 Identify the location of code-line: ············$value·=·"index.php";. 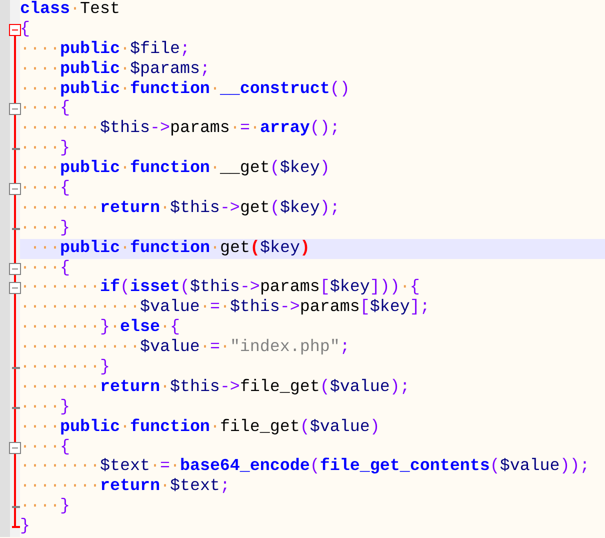
(185, 348).